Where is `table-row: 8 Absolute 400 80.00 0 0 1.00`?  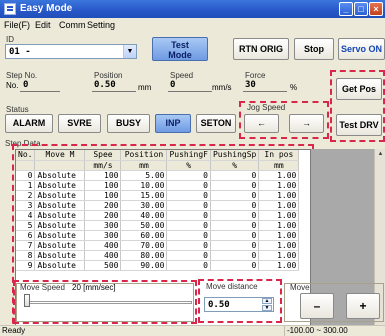
table-row: 8 Absolute 400 80.00 0 0 1.00 is located at coordinates (158, 255).